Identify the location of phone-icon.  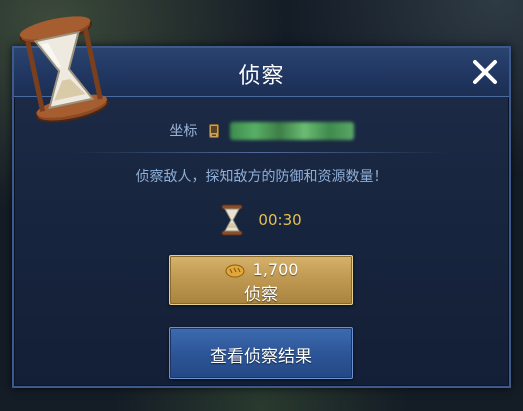
(213, 130).